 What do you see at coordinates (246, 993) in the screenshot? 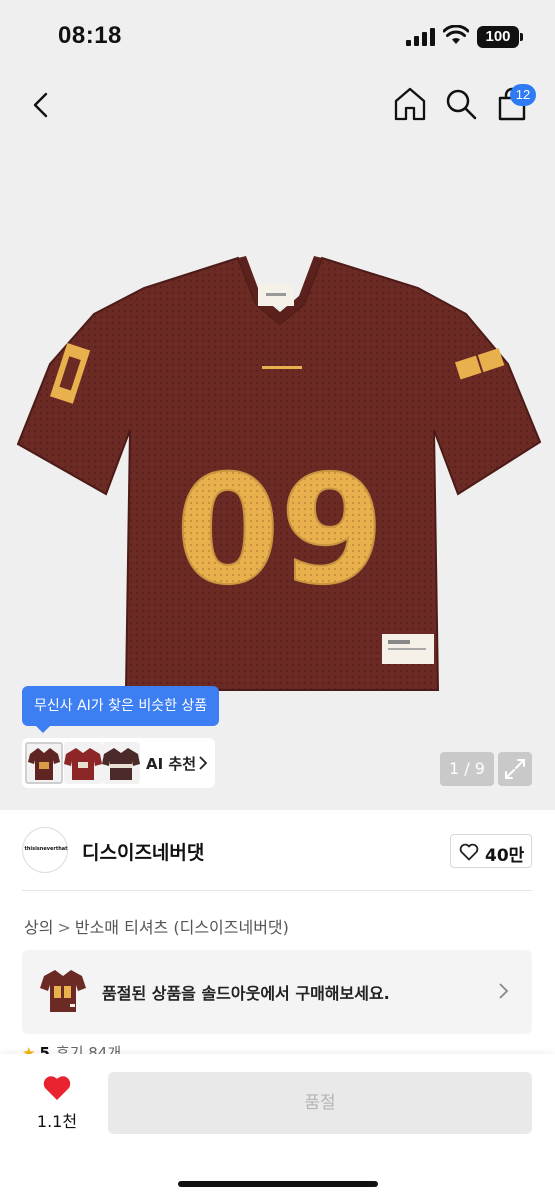
I see `soldout-banner-text: 품절된 상품을 솔드아웃에서 구매해보세요.` at bounding box center [246, 993].